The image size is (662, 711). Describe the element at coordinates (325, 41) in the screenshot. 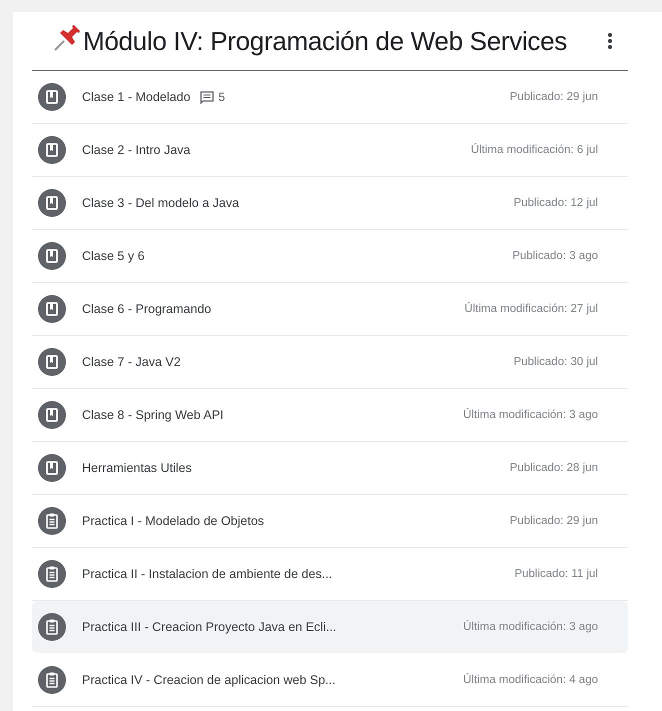

I see `topic-title: Módulo IV: Programación de Web Services` at that location.